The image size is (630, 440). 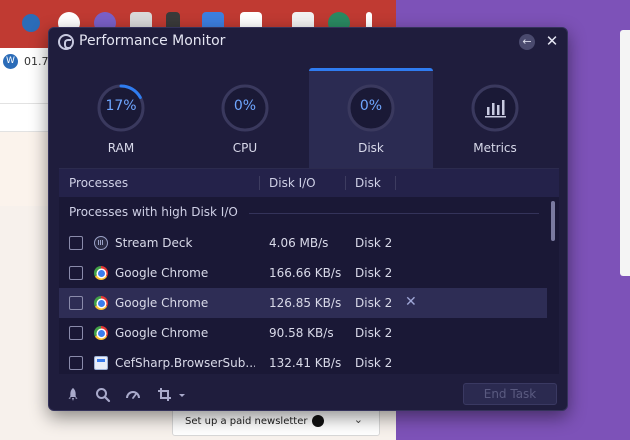 I want to click on close-button: ✕, so click(x=552, y=41).